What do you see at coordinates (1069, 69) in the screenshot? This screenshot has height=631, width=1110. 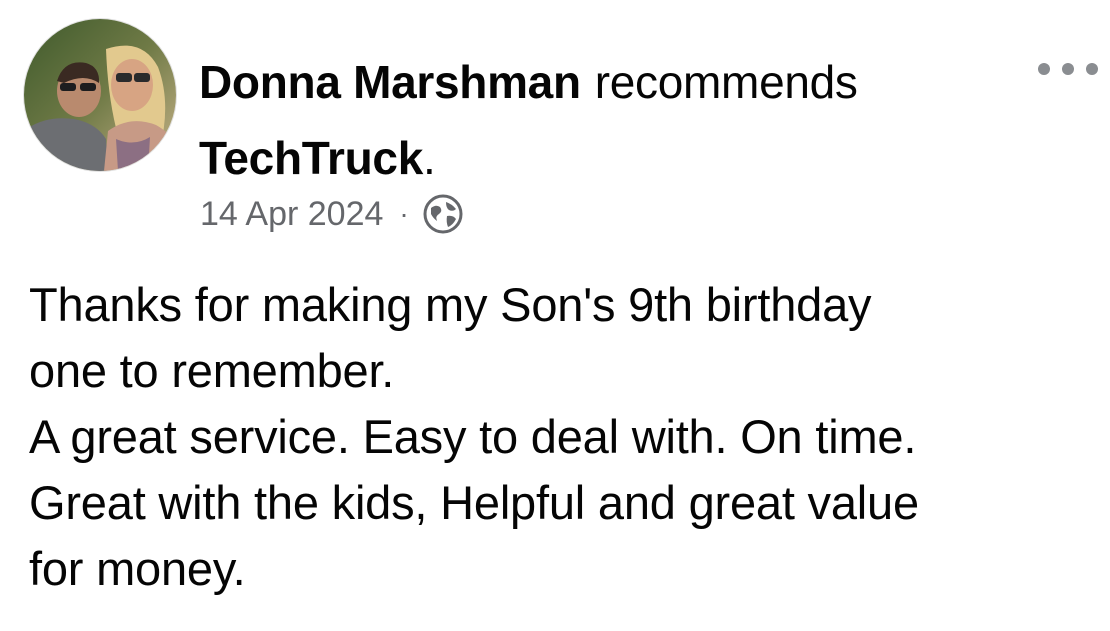 I see `more-options-icon` at bounding box center [1069, 69].